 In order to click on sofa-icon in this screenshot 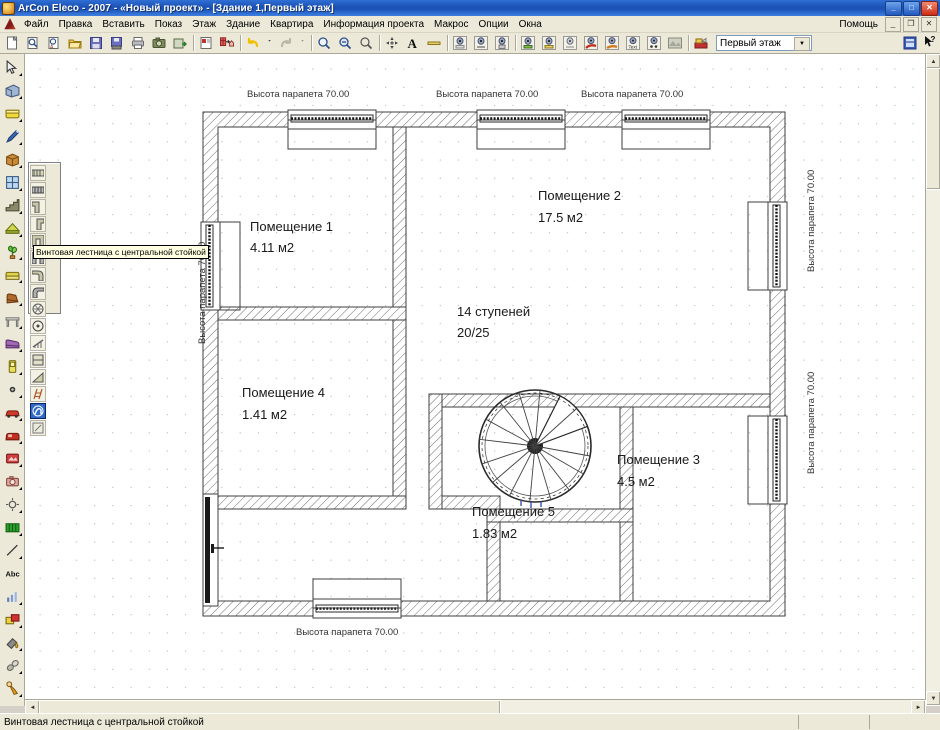, I will do `click(12, 274)`.